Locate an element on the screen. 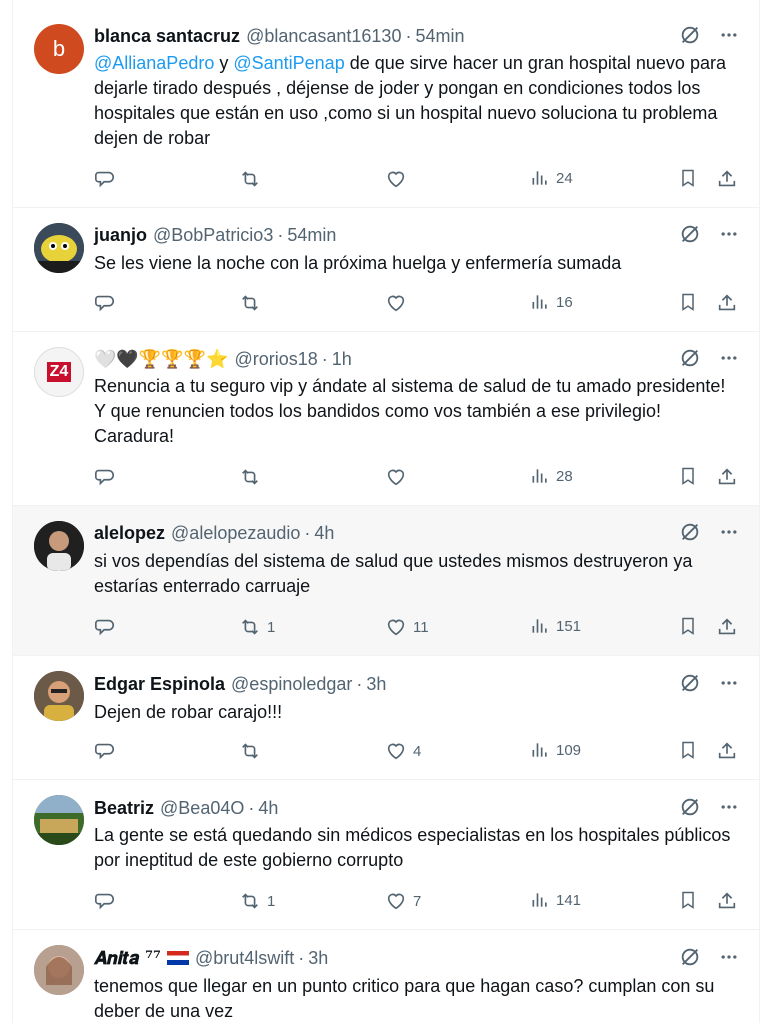 The image size is (770, 1024). display-name: 🤍🖤🏆🏆🏆⭐ is located at coordinates (161, 359).